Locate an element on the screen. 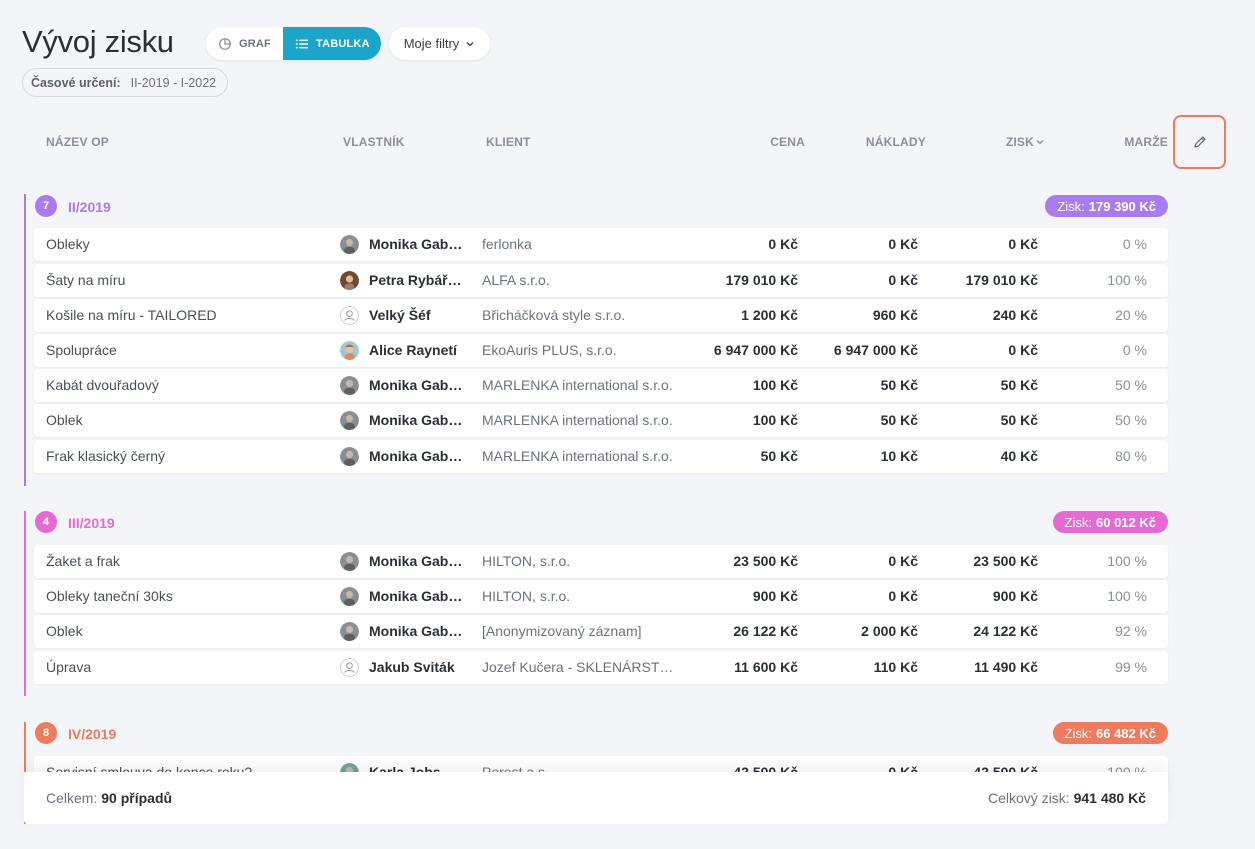 The image size is (1255, 849). cost-value: 50 Kč is located at coordinates (899, 420).